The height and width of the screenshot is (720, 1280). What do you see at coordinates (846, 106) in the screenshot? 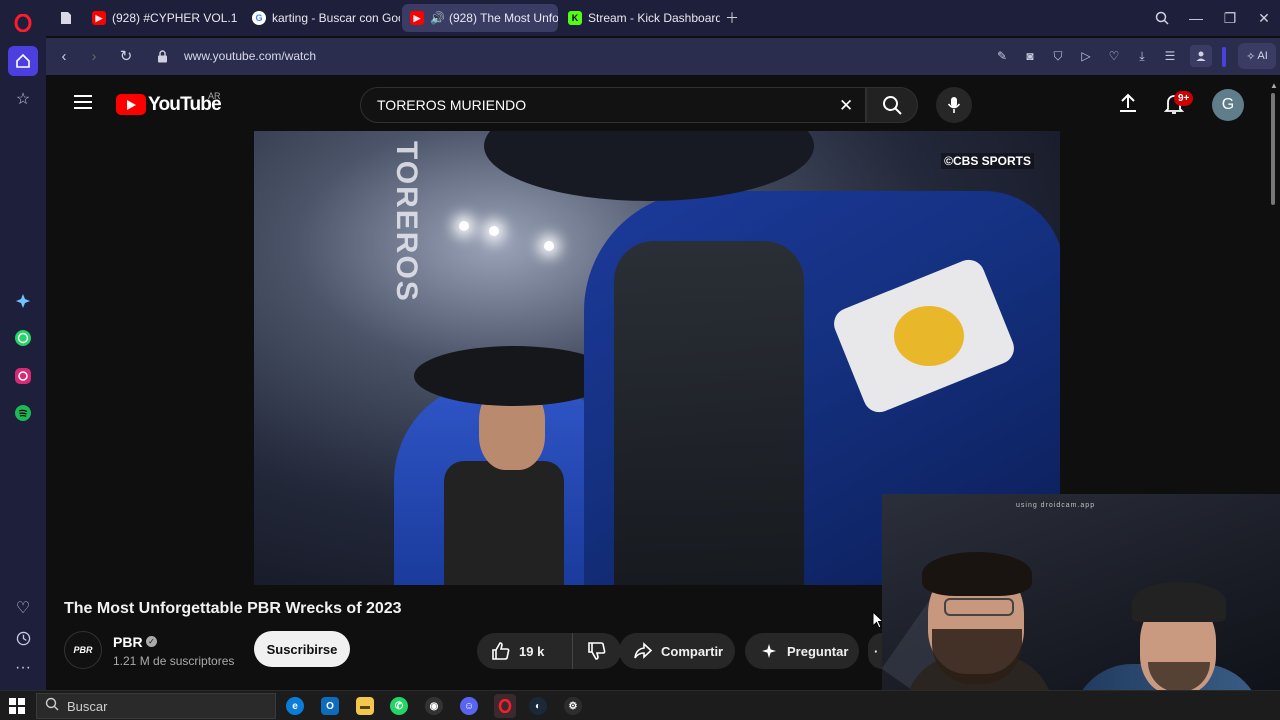
I see `clear-search-icon: ✕` at bounding box center [846, 106].